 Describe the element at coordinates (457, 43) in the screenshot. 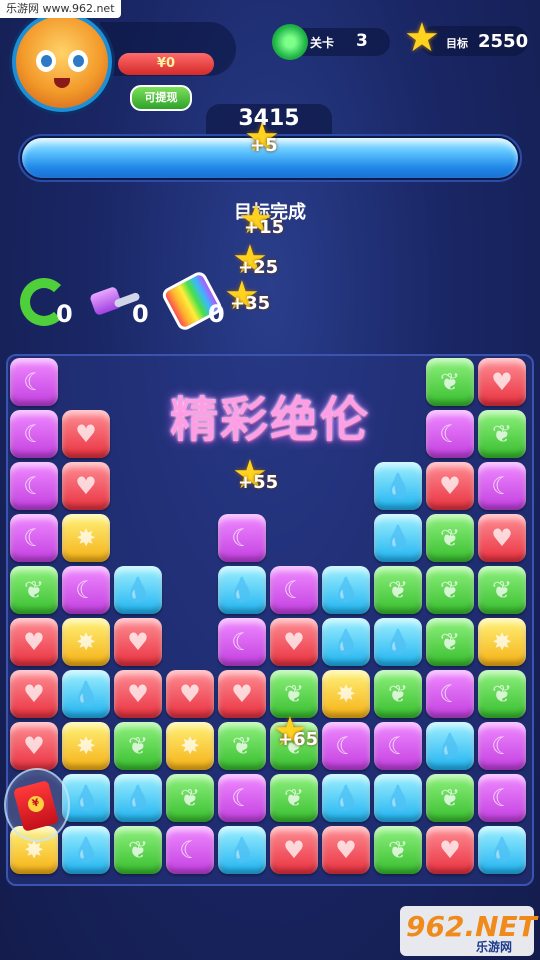

I see `goal-label: 目标` at that location.